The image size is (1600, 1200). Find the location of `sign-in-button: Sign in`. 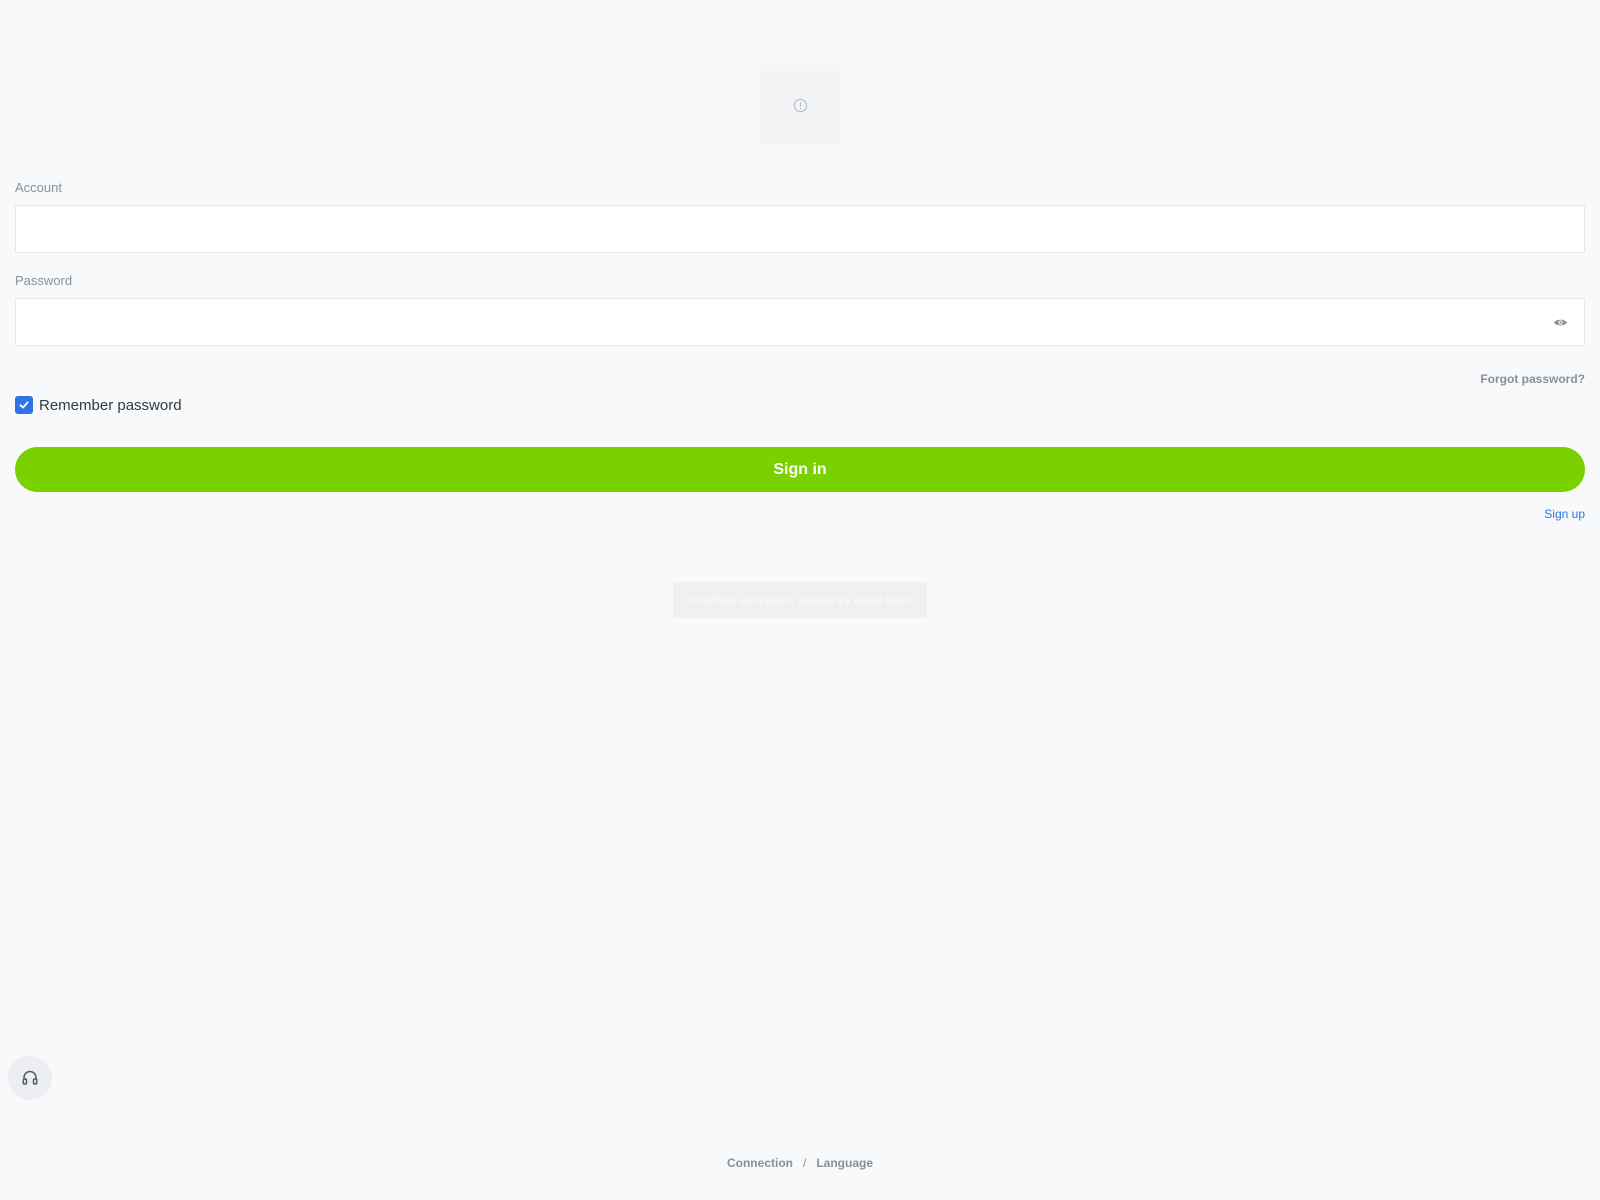

sign-in-button: Sign in is located at coordinates (800, 469).